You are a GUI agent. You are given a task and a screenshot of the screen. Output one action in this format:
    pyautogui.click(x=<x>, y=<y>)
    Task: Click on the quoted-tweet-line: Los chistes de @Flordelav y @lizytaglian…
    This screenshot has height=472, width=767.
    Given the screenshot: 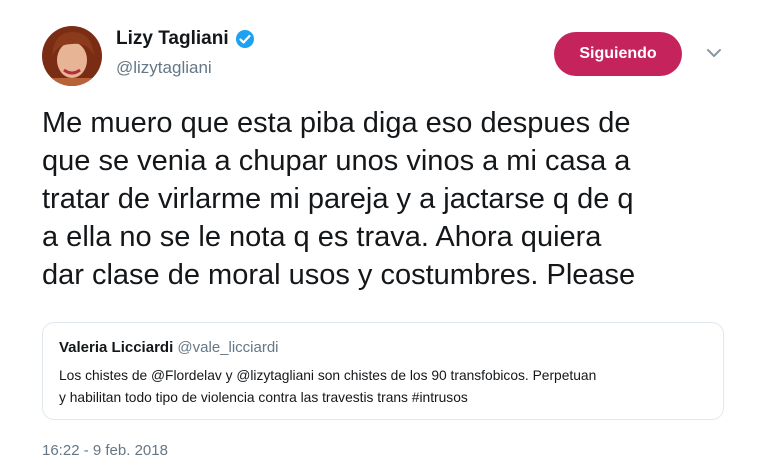 What is the action you would take?
    pyautogui.click(x=328, y=375)
    